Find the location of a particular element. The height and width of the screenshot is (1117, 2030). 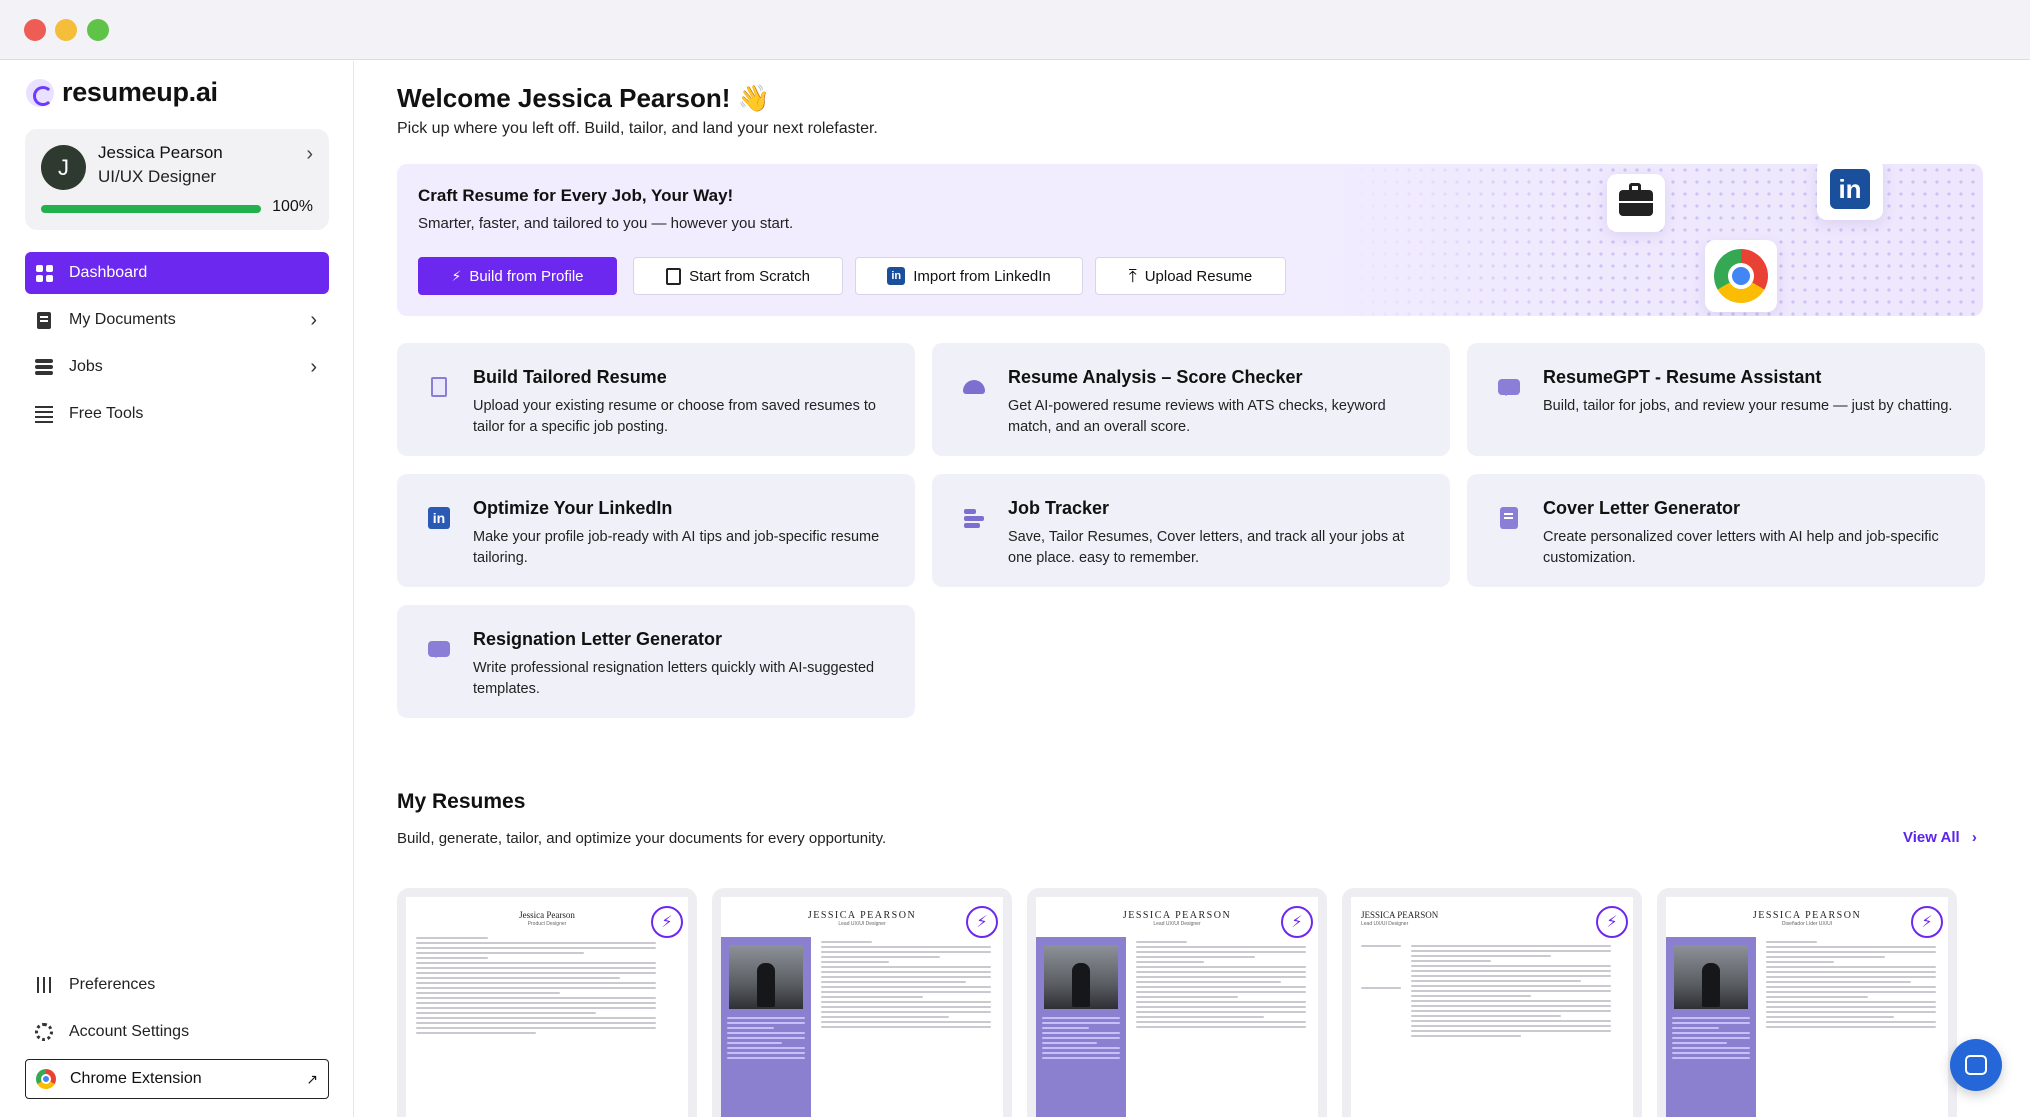

support-chat-button is located at coordinates (1976, 1065).